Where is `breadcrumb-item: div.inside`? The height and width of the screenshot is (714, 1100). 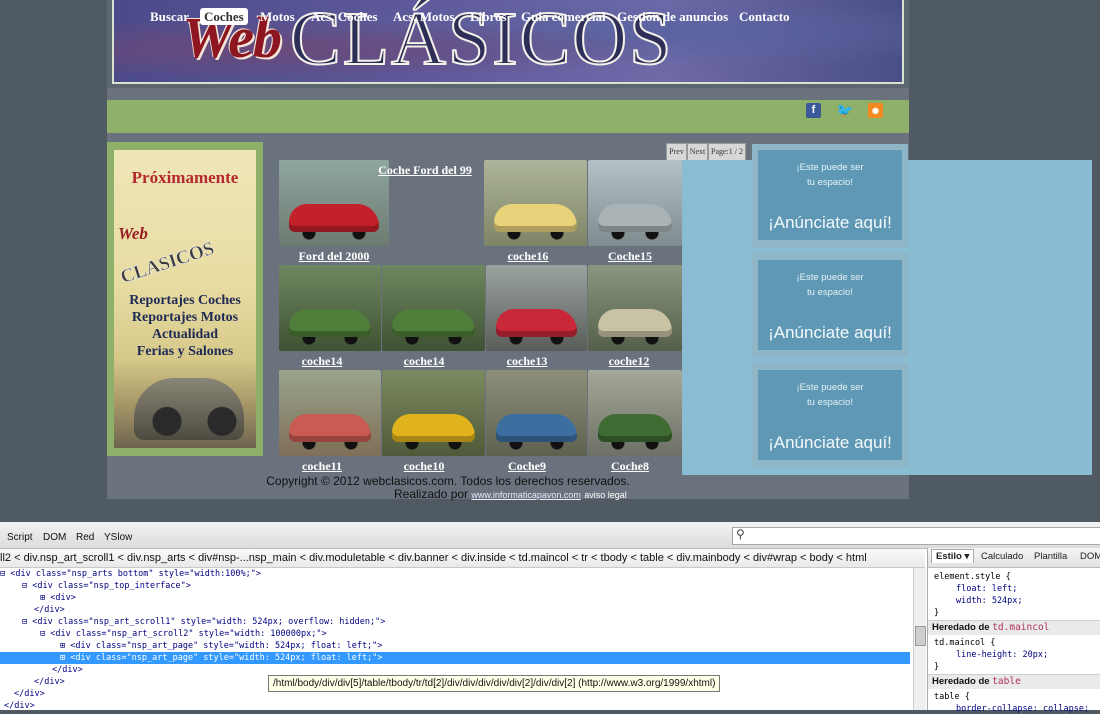 breadcrumb-item: div.inside is located at coordinates (483, 558).